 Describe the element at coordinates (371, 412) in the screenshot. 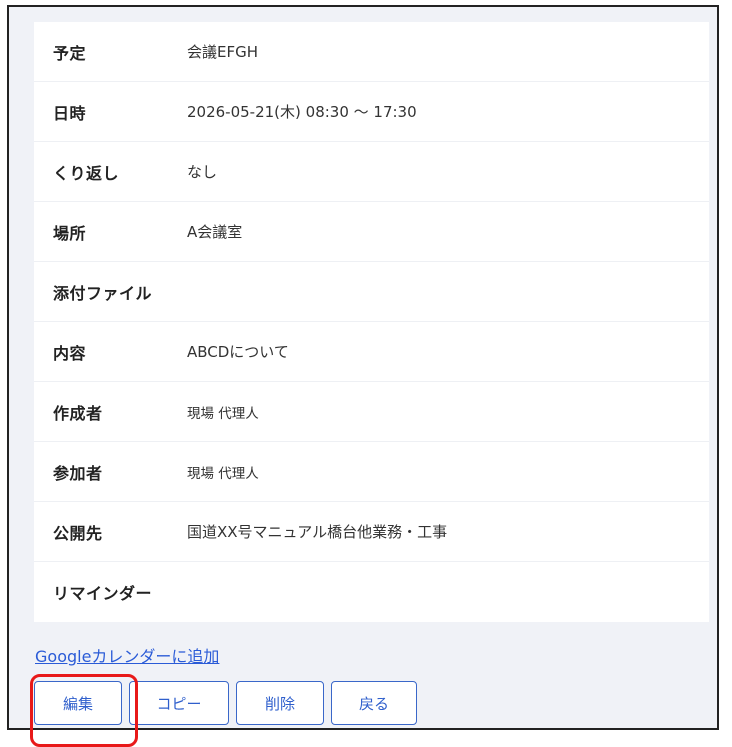

I see `detail-row-creator: 作成者 現場 代理人` at that location.